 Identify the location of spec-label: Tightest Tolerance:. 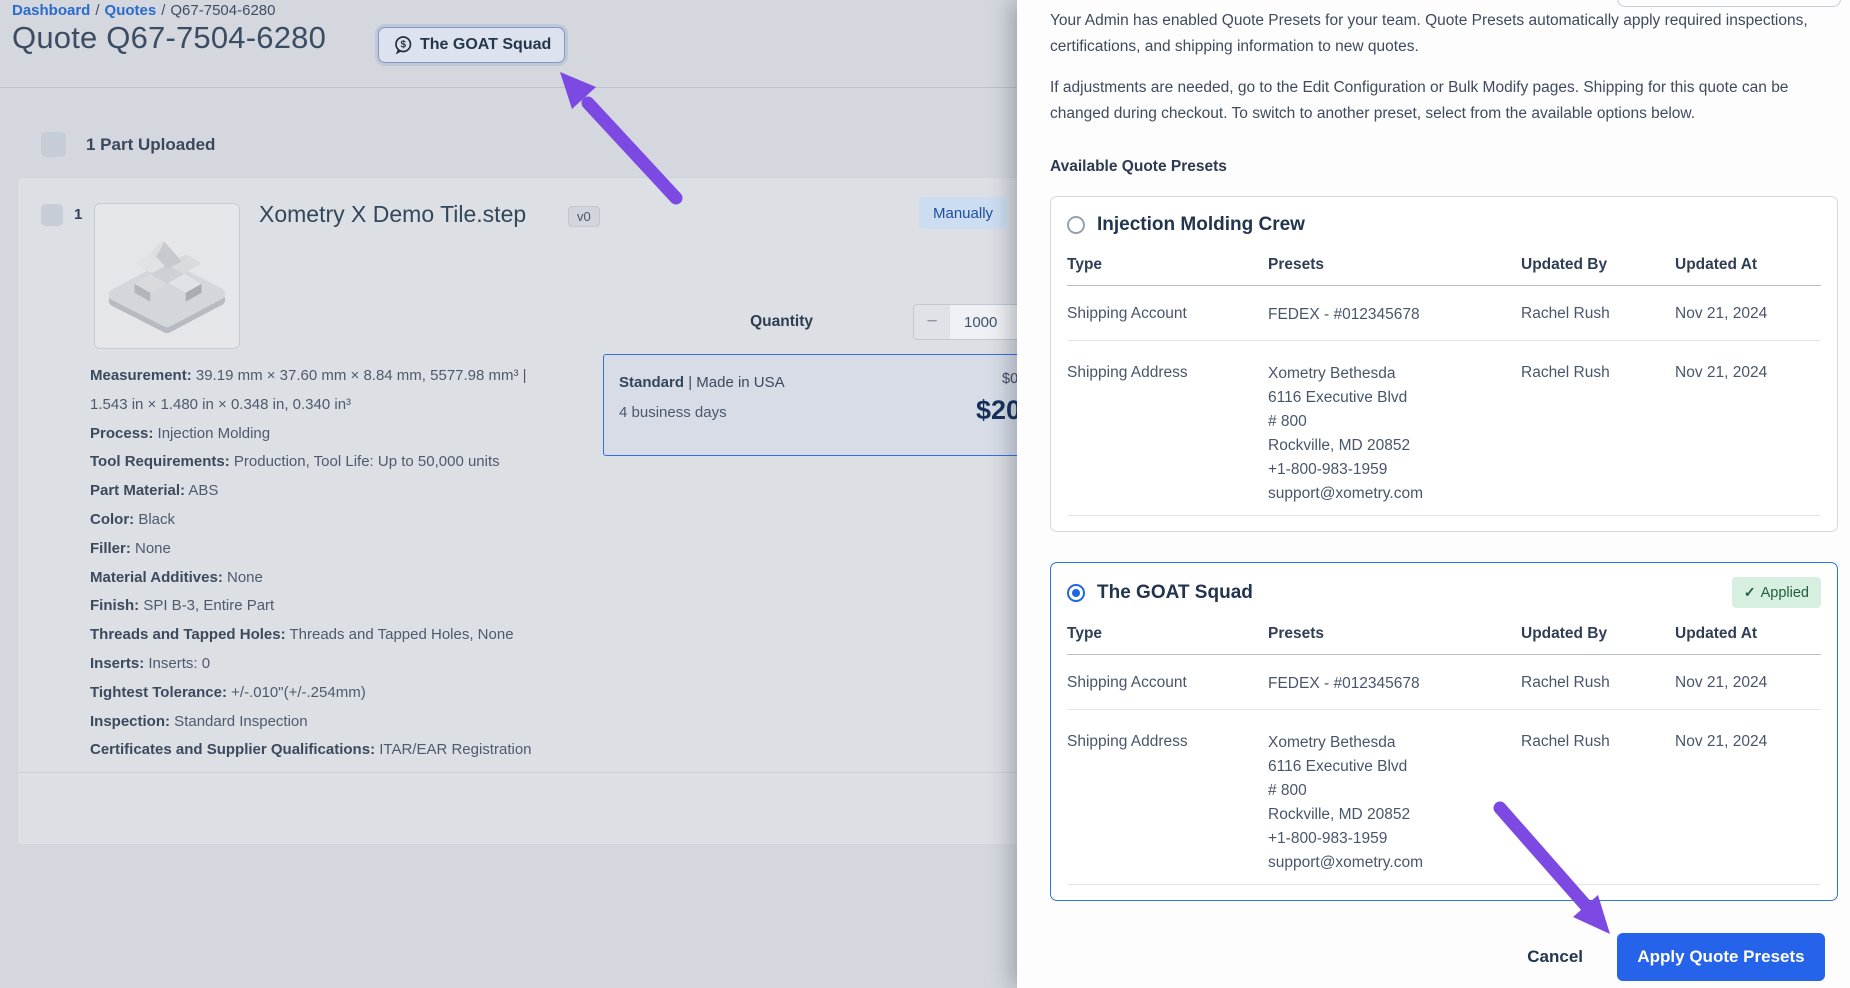
(158, 692).